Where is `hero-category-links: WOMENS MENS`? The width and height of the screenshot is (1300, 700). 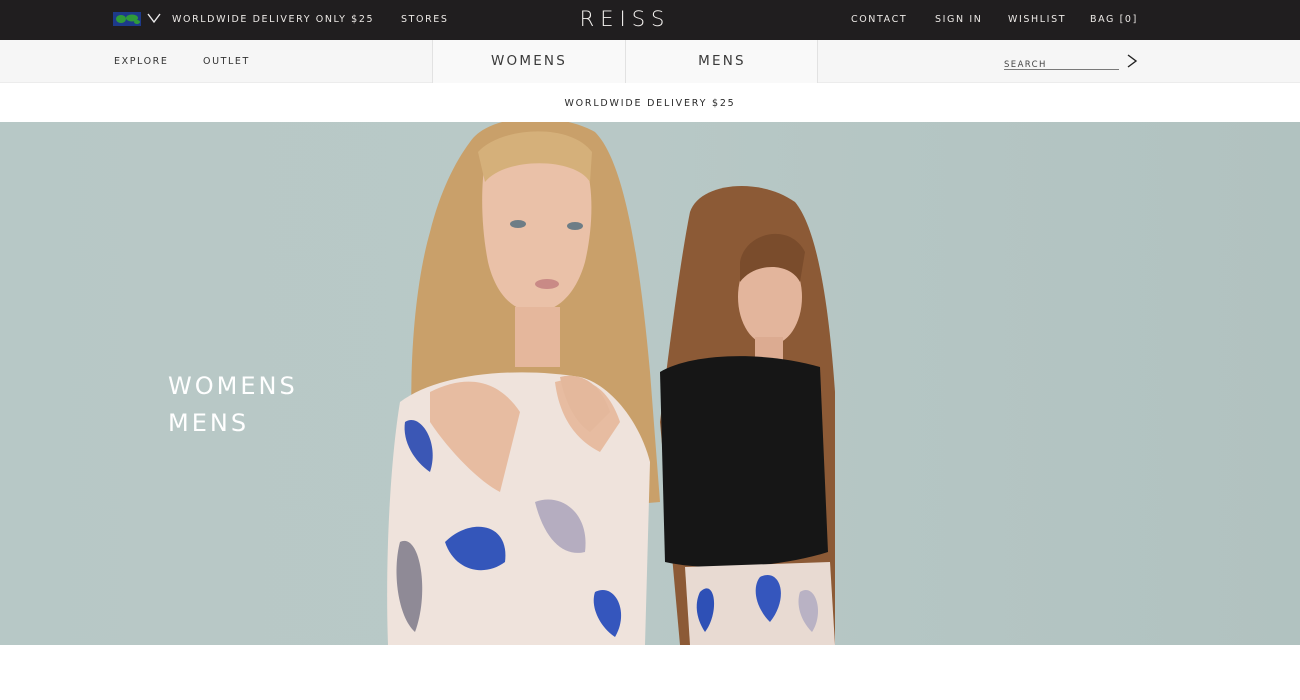
hero-category-links: WOMENS MENS is located at coordinates (233, 405).